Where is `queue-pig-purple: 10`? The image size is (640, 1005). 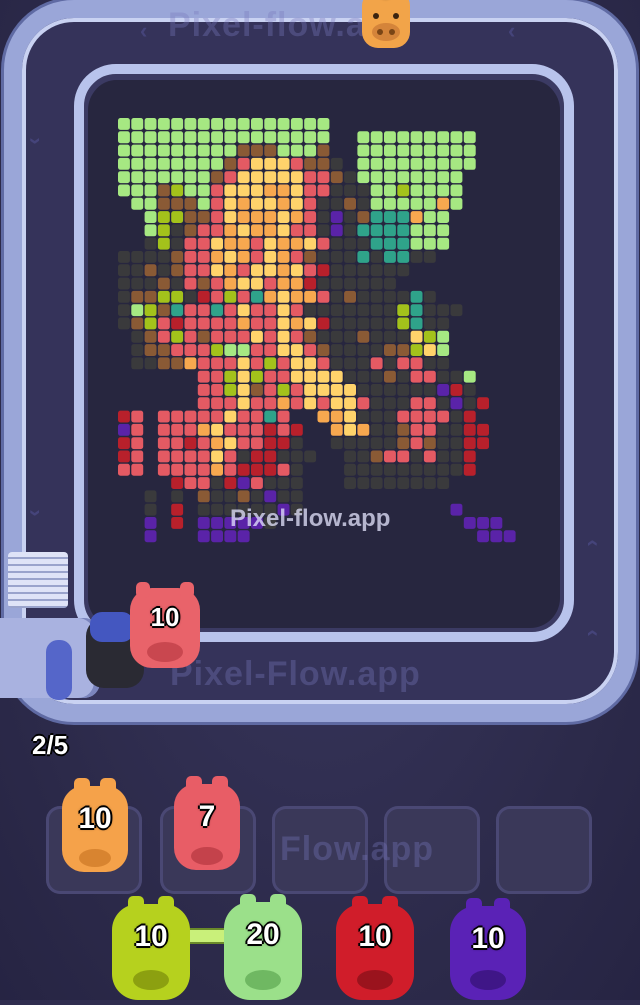 queue-pig-purple: 10 is located at coordinates (488, 949).